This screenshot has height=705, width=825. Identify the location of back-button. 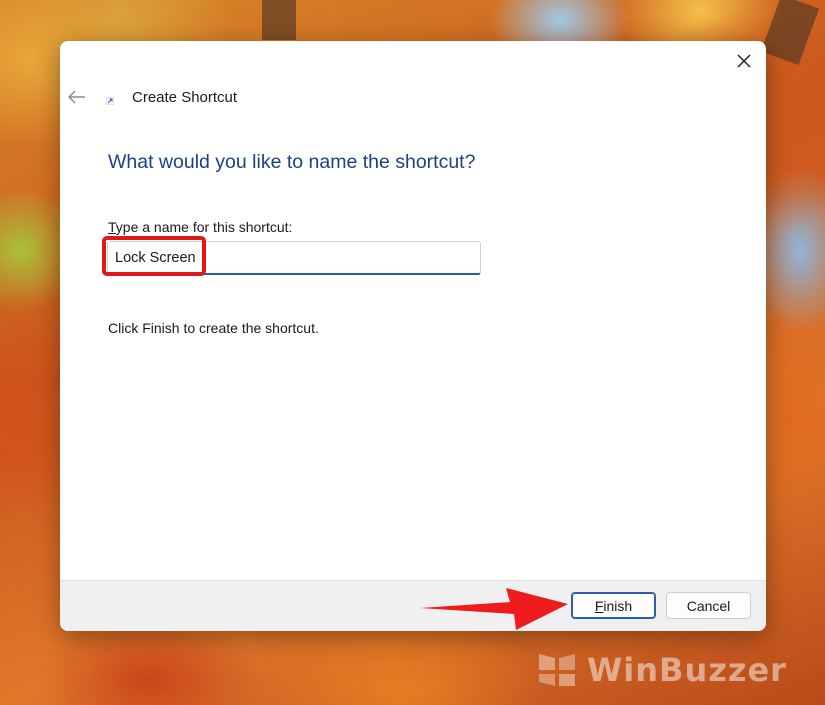
(77, 97).